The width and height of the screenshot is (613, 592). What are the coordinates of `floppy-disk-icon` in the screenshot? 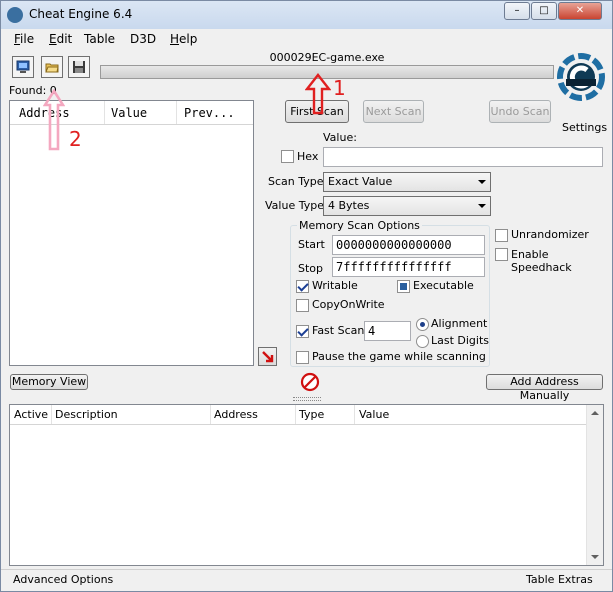 It's located at (79, 67).